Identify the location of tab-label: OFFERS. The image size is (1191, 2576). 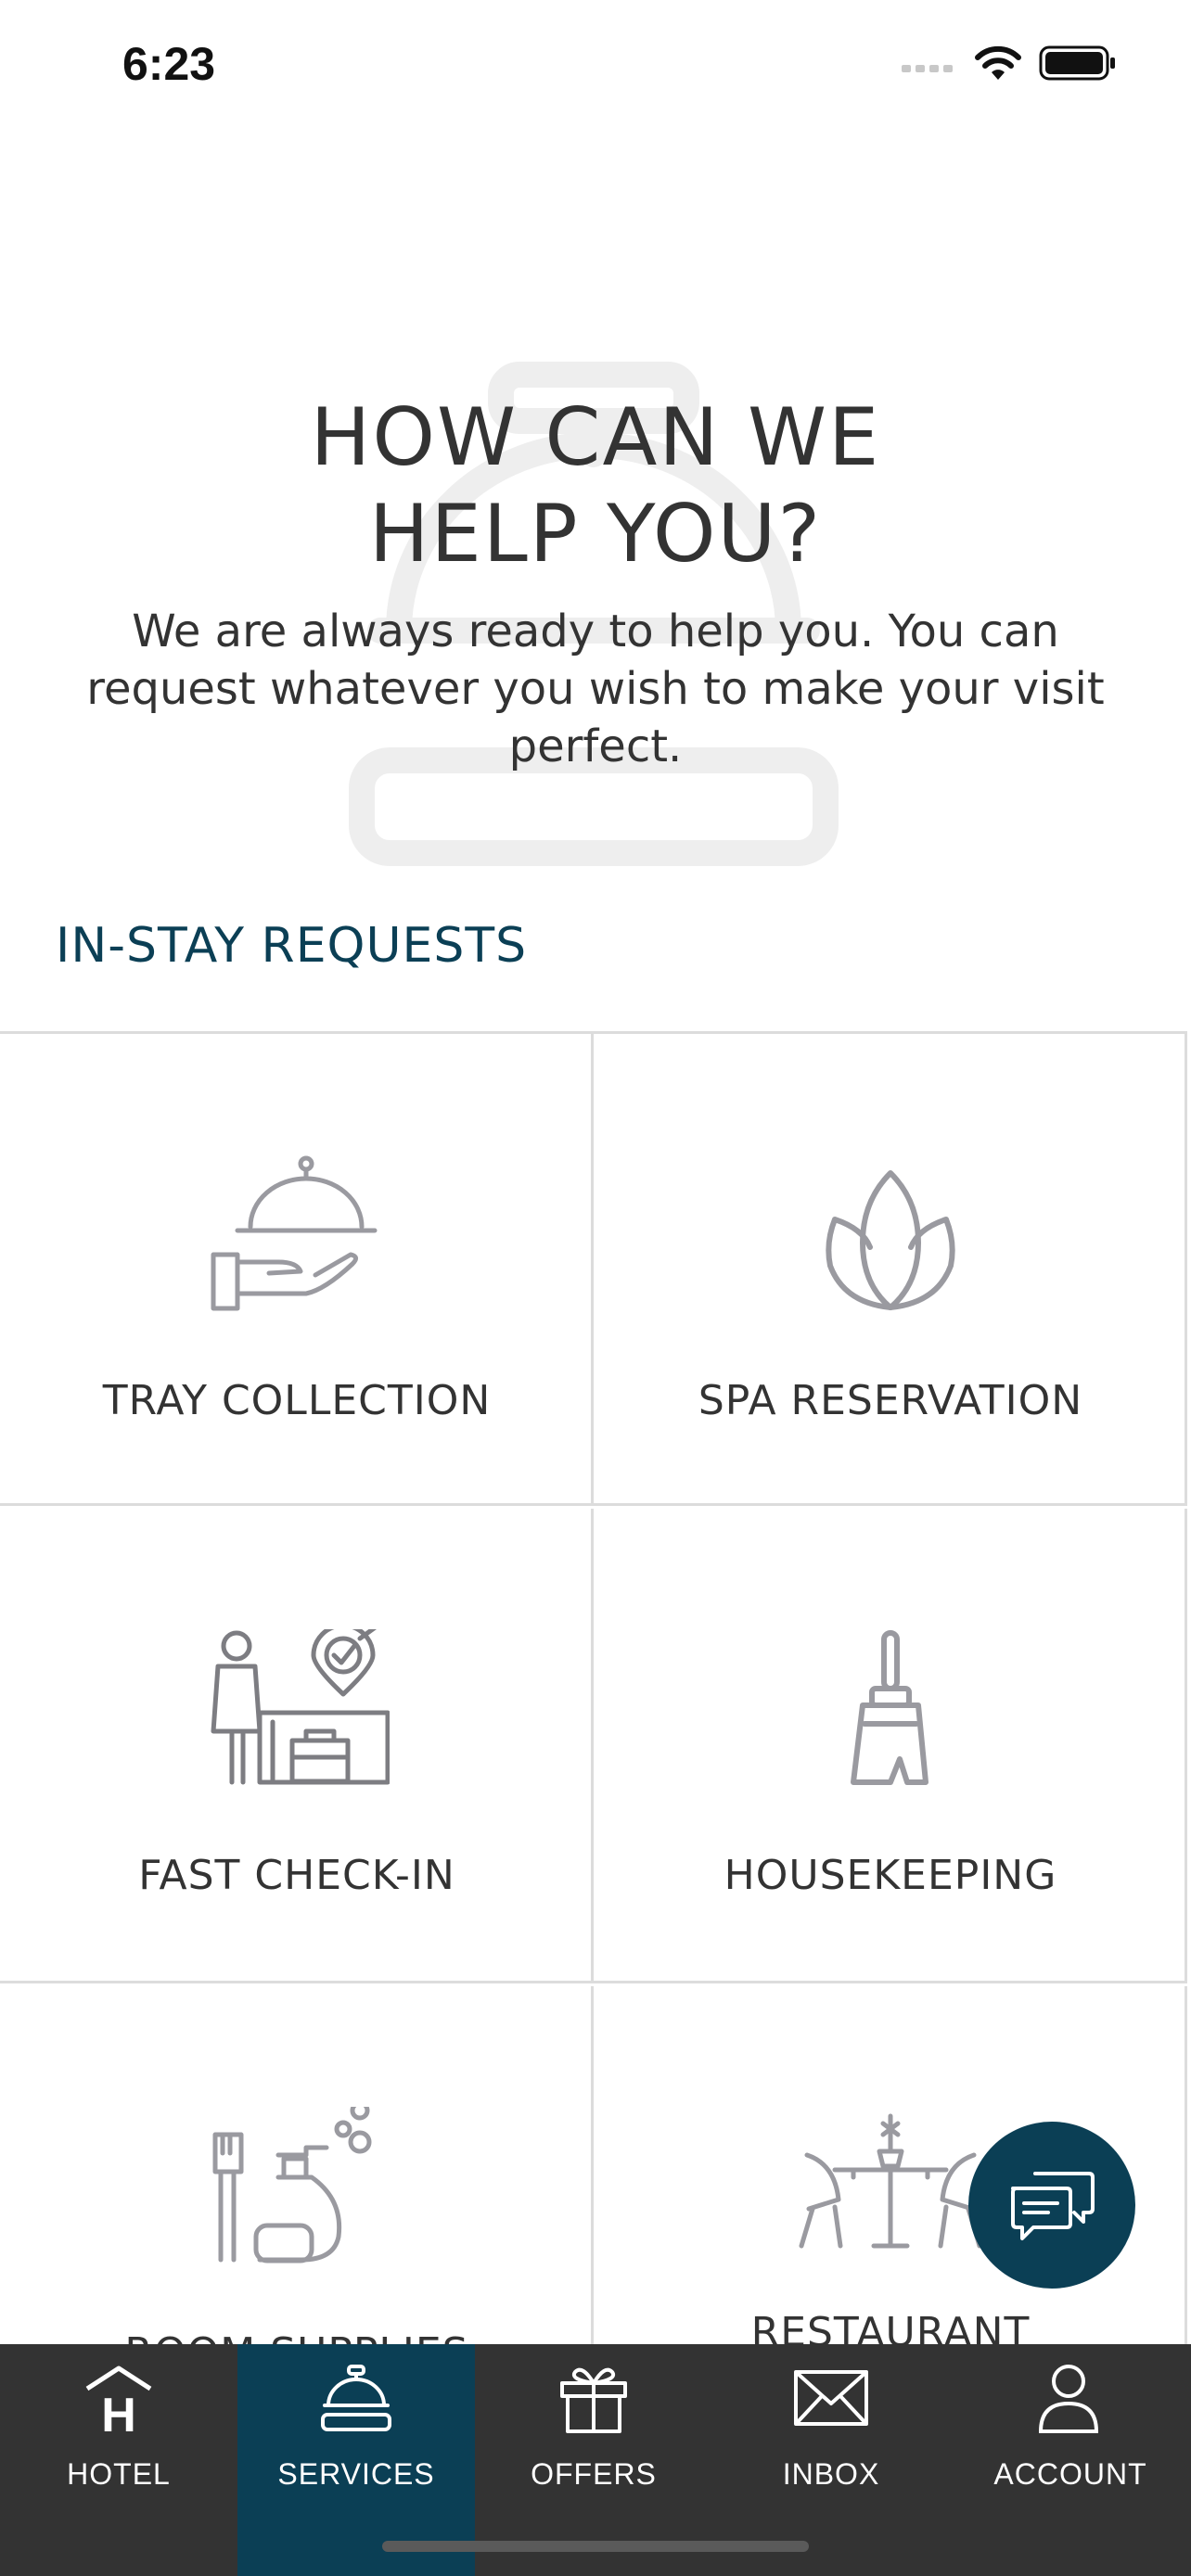
(594, 2474).